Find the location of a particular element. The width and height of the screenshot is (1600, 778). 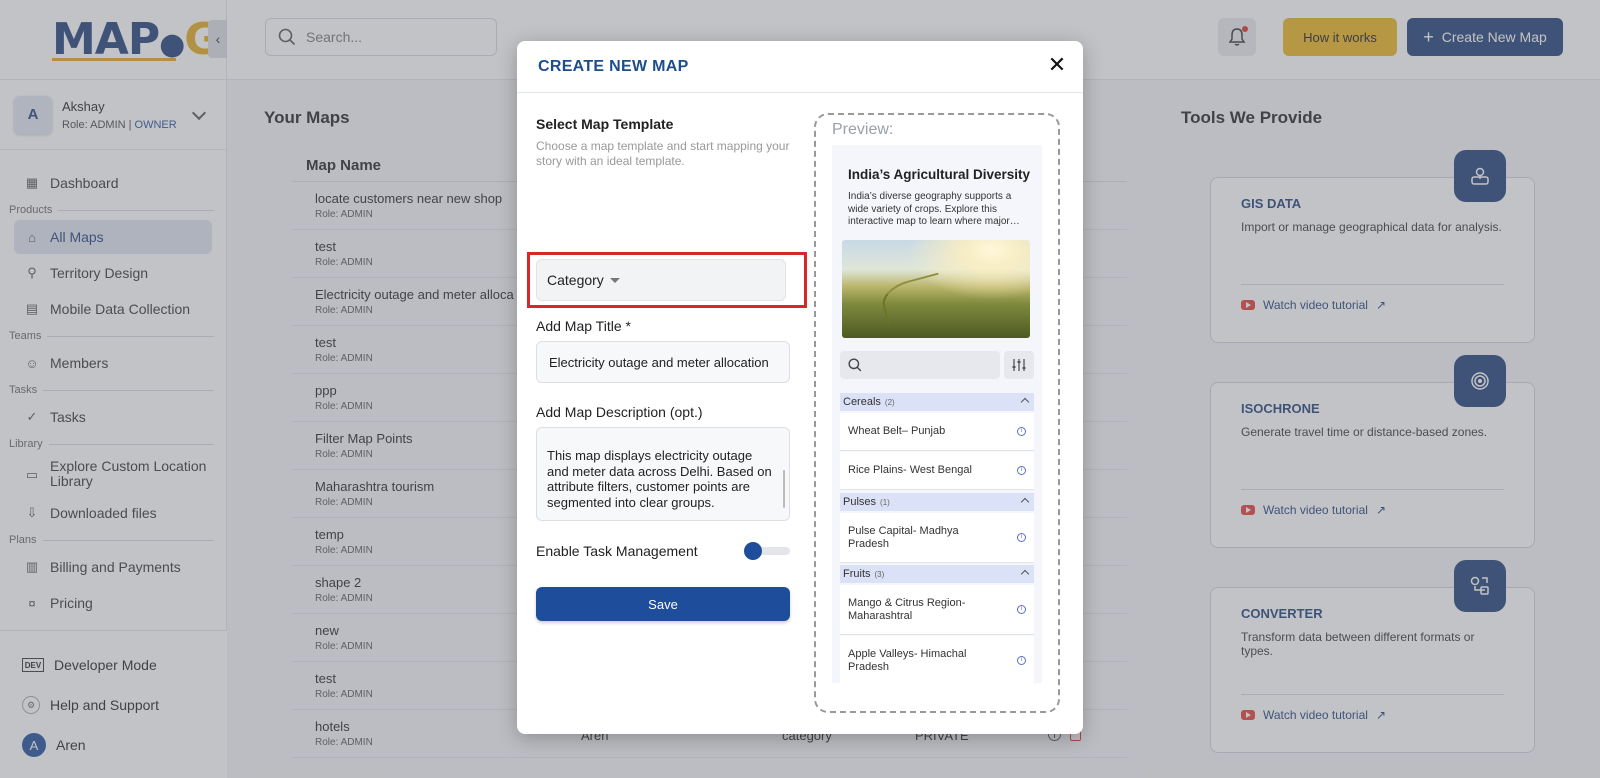

category-name: Fruits is located at coordinates (857, 574).